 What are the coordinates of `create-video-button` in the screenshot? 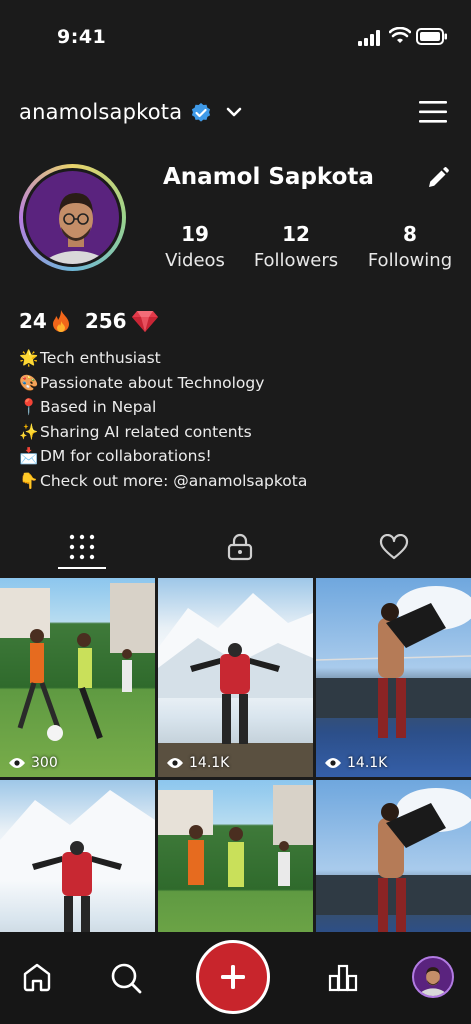 It's located at (233, 977).